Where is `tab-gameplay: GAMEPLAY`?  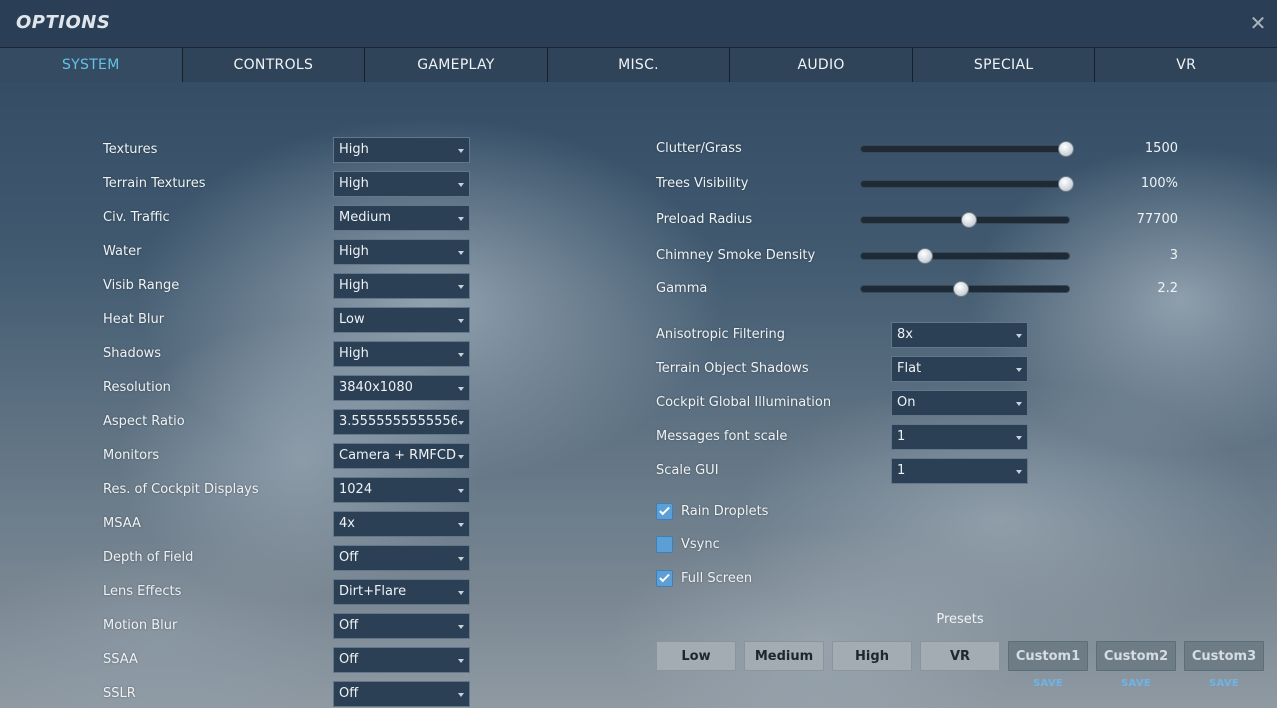 tab-gameplay: GAMEPLAY is located at coordinates (456, 65).